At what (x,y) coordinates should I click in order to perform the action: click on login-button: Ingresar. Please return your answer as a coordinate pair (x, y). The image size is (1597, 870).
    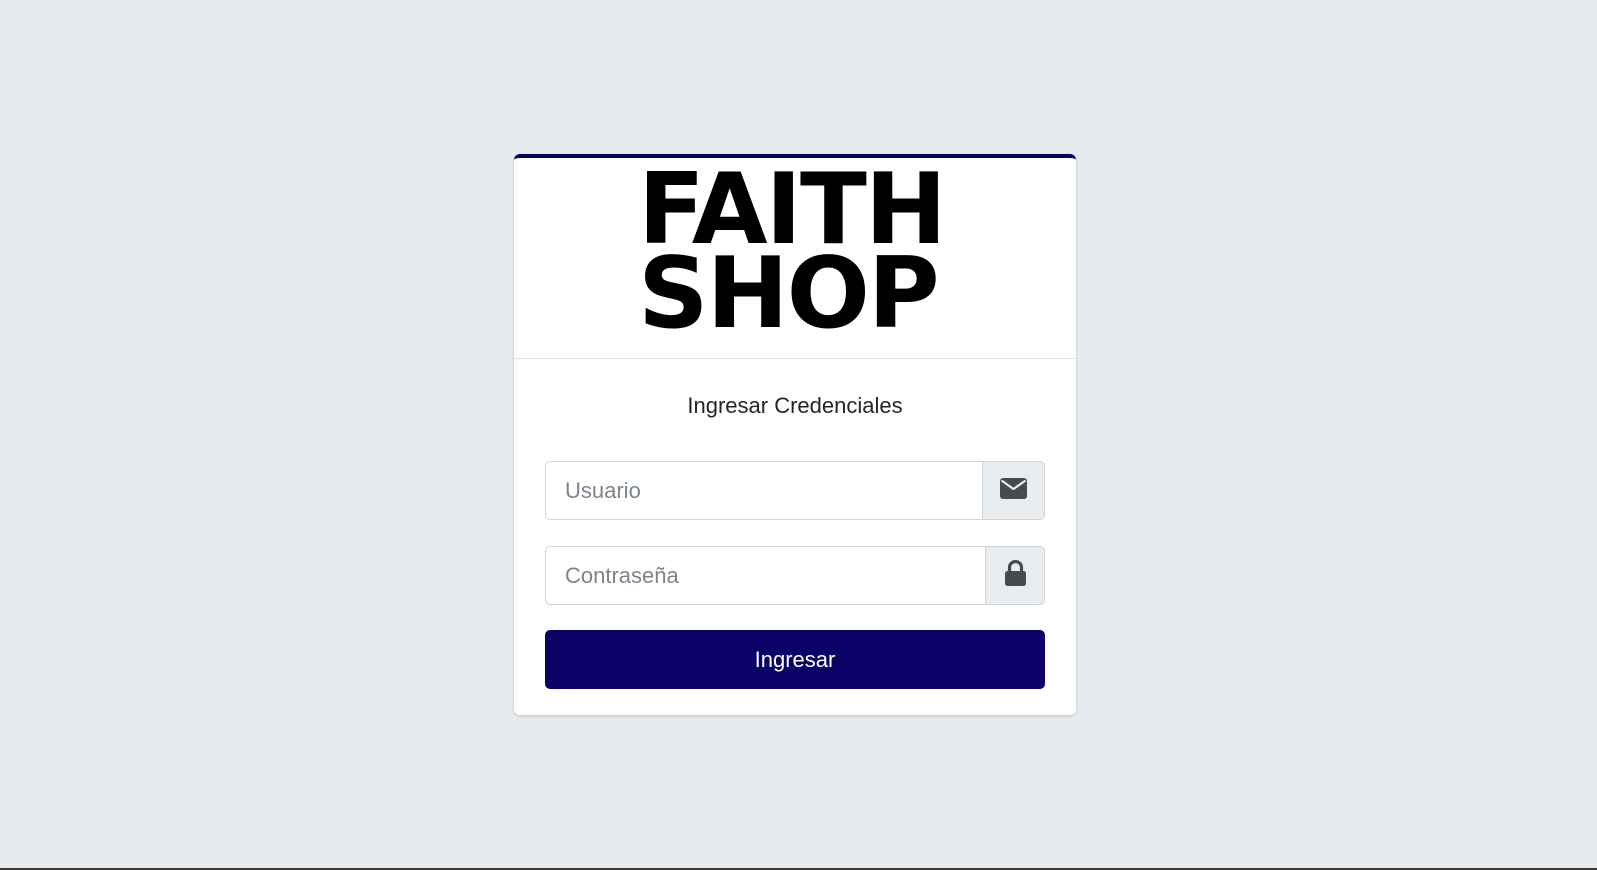
    Looking at the image, I should click on (795, 659).